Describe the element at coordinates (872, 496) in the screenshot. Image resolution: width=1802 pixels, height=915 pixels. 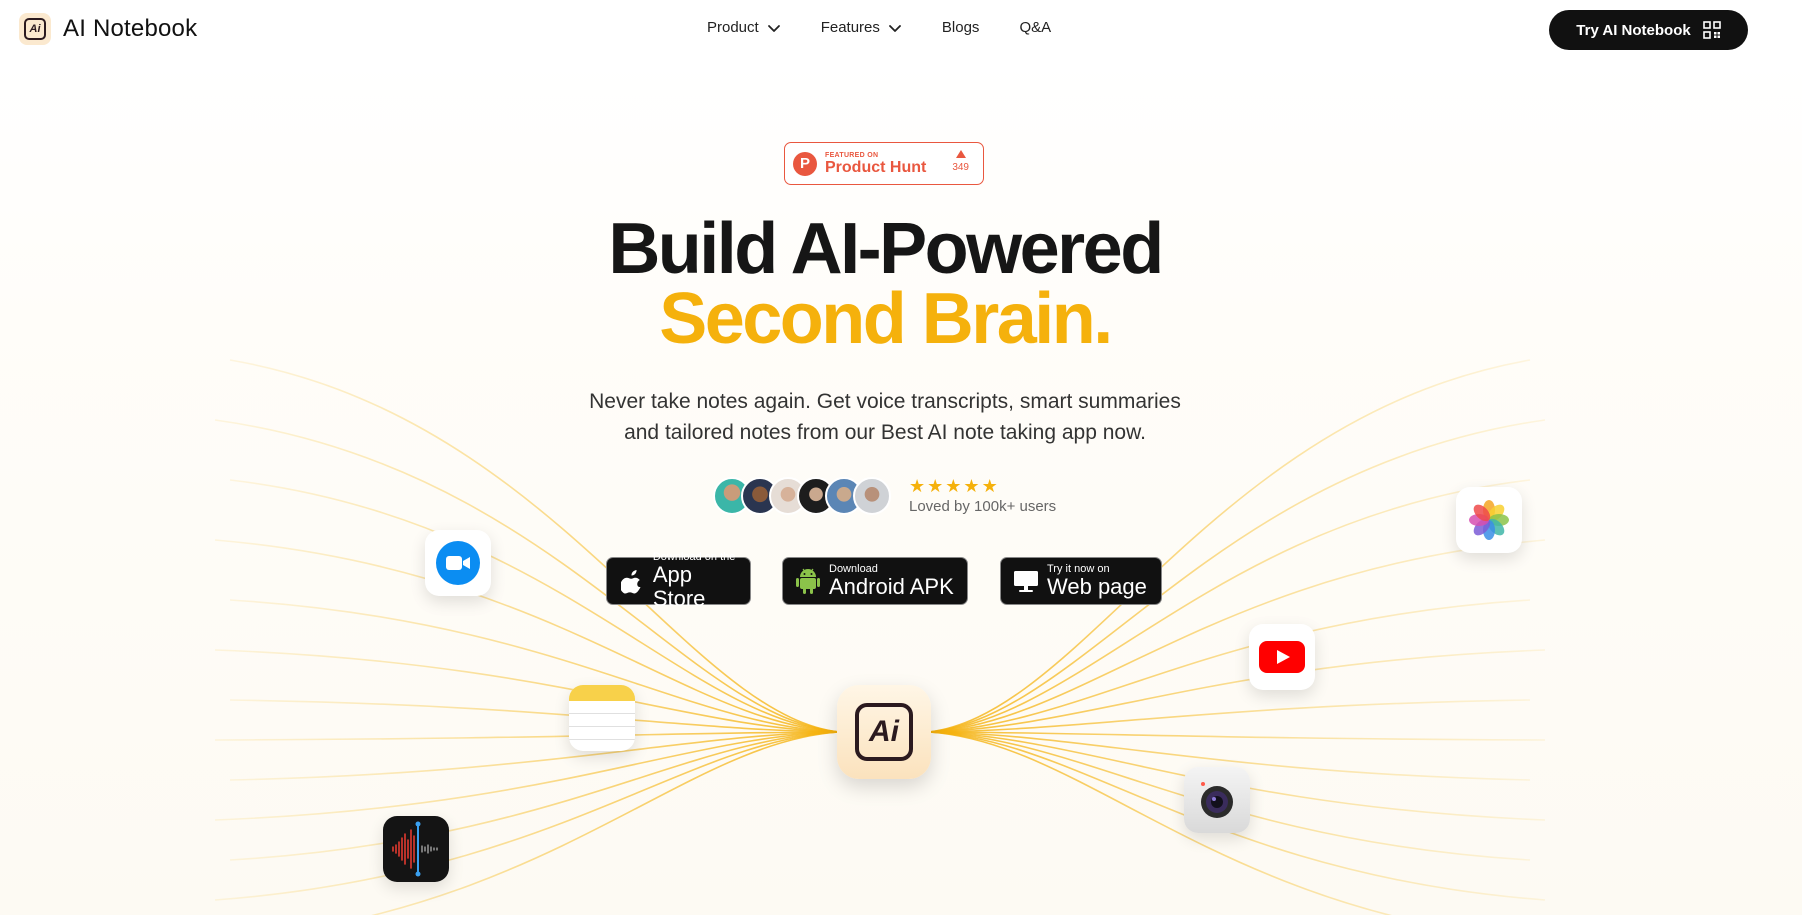
I see `avatar` at that location.